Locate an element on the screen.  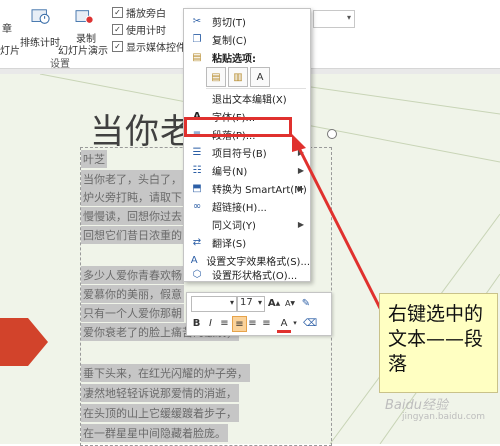
annotation-text: 右键选中的文本——段落 is located at coordinates (436, 339).